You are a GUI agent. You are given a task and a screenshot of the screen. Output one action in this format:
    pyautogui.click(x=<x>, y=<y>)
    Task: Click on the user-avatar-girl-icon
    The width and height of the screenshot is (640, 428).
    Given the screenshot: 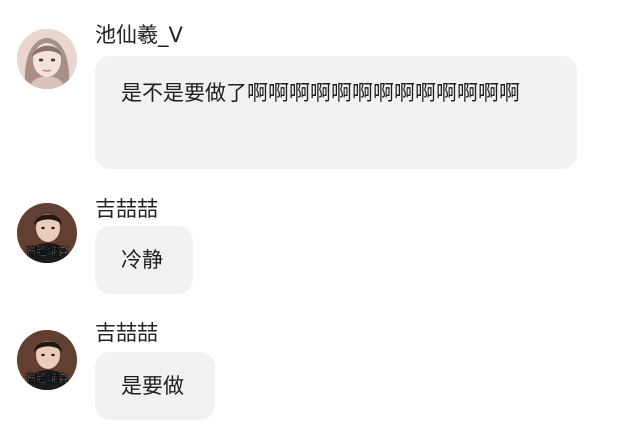 What is the action you would take?
    pyautogui.click(x=47, y=59)
    